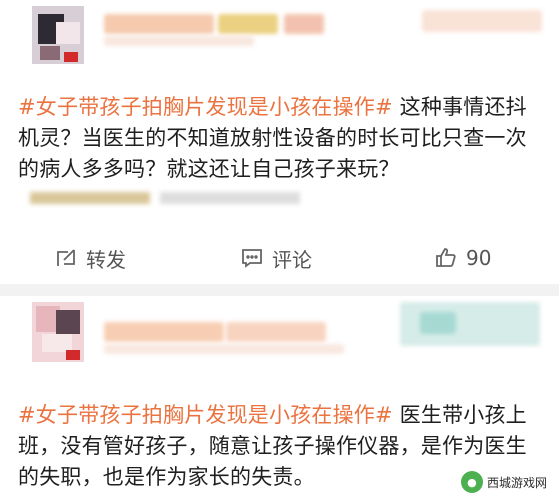  What do you see at coordinates (106, 259) in the screenshot?
I see `repost-label: 转发` at bounding box center [106, 259].